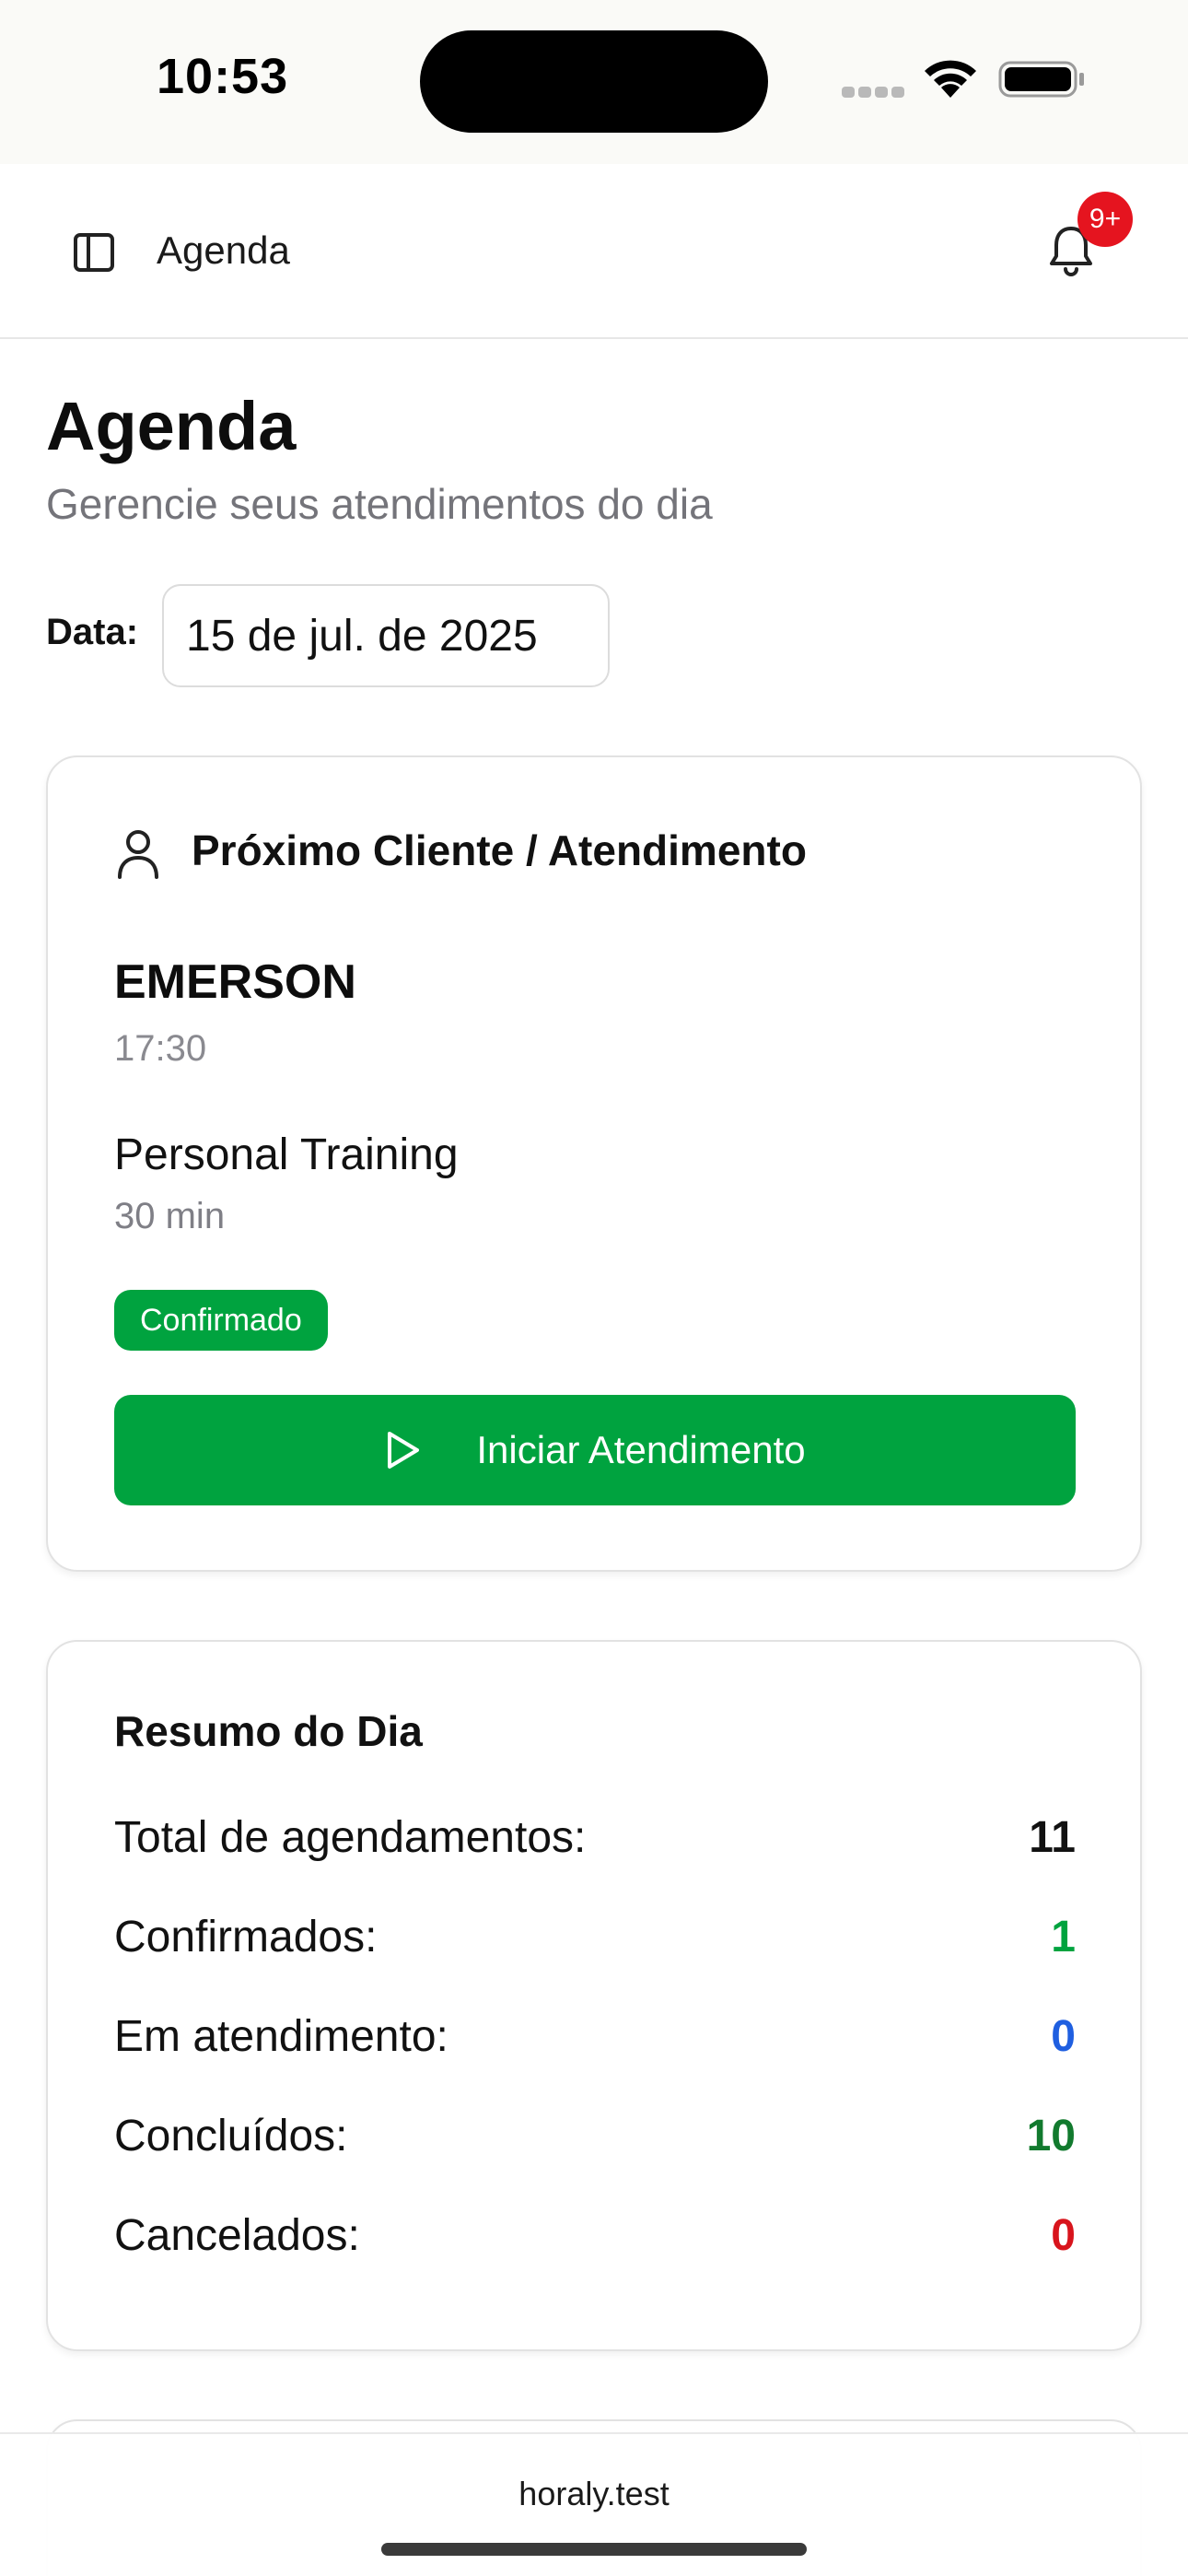  I want to click on play-icon, so click(404, 1450).